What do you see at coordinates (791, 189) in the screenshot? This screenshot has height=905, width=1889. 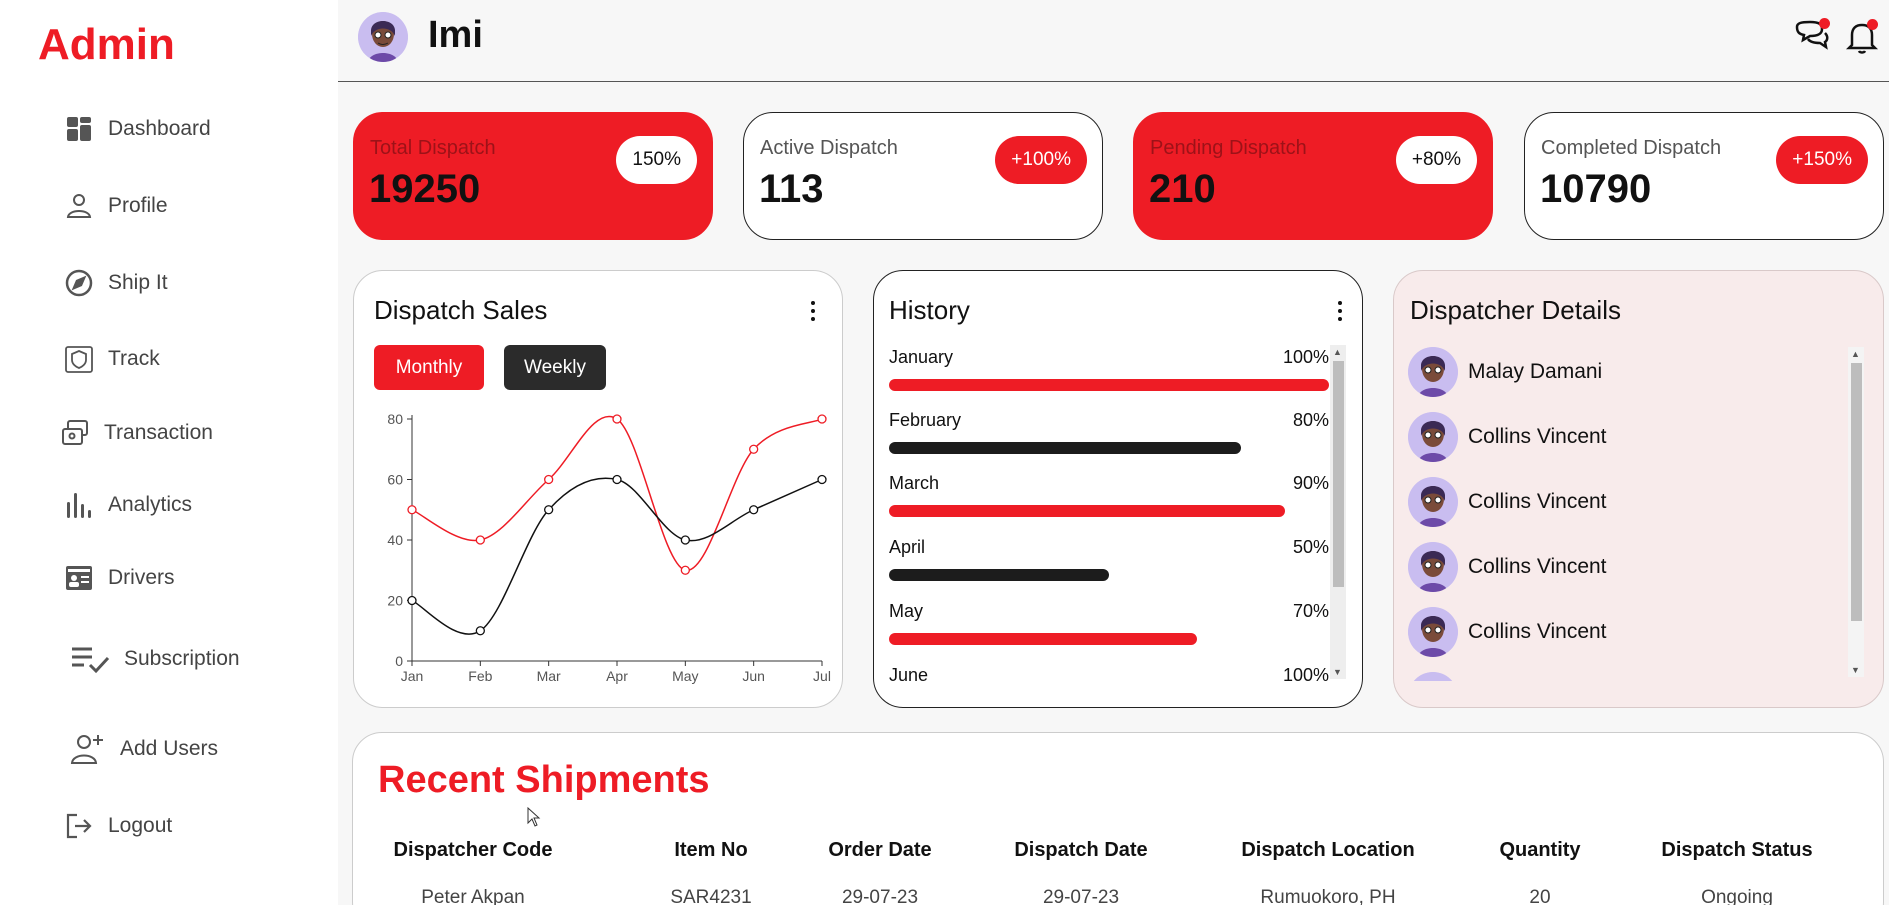 I see `stat-value: 113` at bounding box center [791, 189].